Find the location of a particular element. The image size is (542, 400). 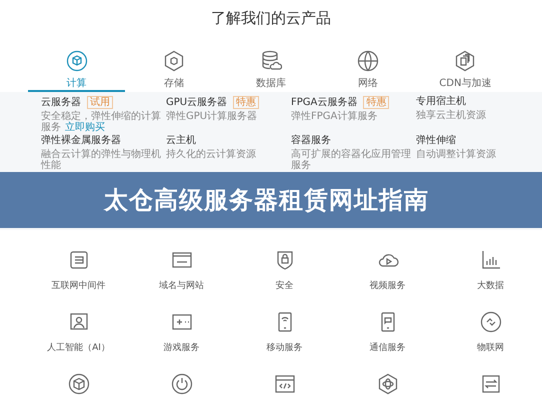

product-description: 弹性FPGA计算服务 is located at coordinates (334, 116).